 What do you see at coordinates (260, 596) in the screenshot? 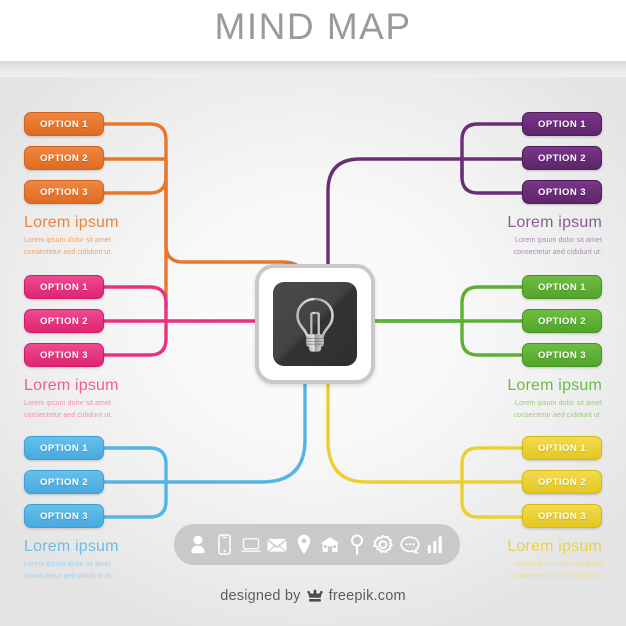
I see `attribution-prefix: designed by` at bounding box center [260, 596].